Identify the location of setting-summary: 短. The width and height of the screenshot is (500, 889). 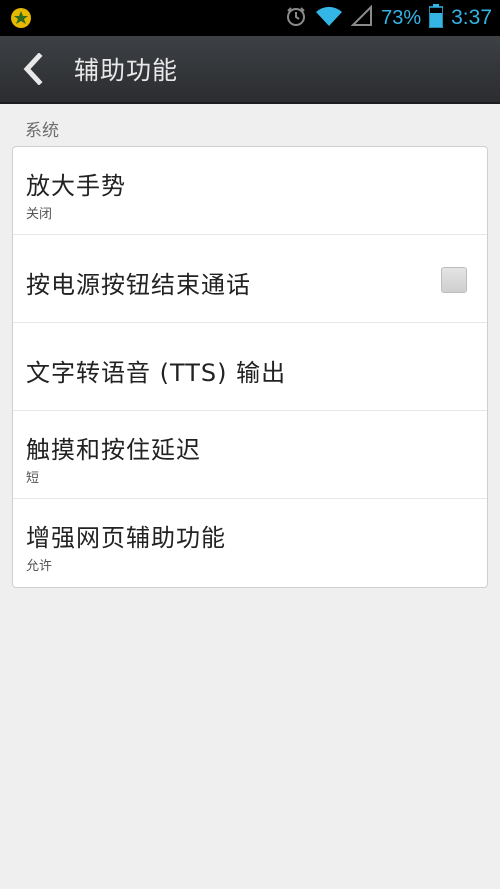
(33, 478).